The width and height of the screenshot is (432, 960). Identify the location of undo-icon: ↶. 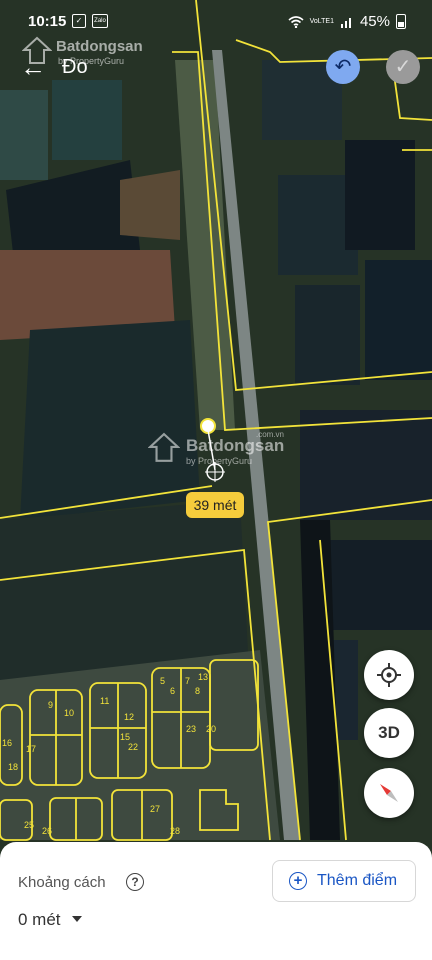
(343, 67).